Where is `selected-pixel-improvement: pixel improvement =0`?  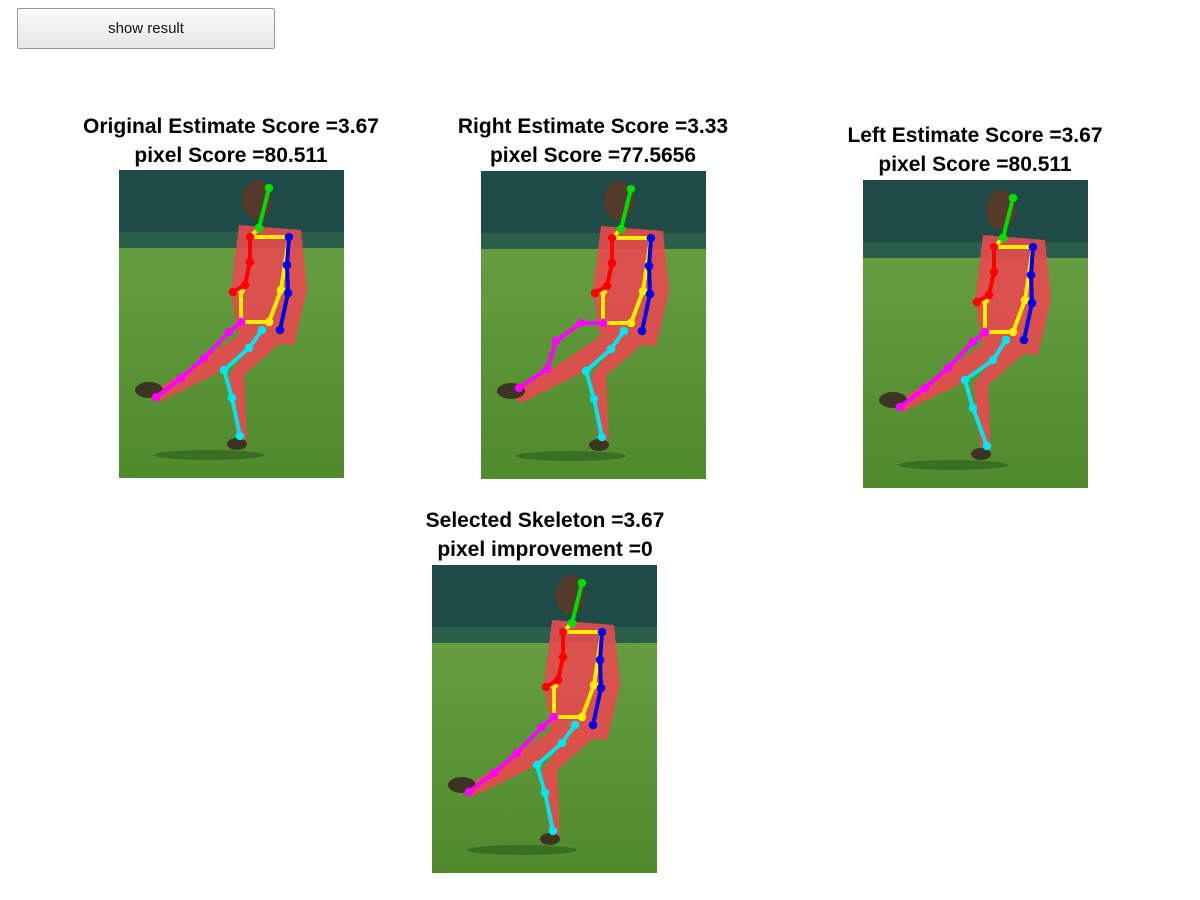
selected-pixel-improvement: pixel improvement =0 is located at coordinates (545, 549).